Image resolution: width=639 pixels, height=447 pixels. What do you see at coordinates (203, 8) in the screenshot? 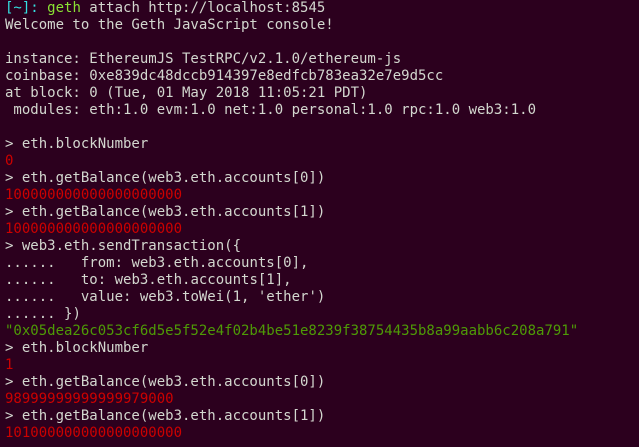
I see `shell-command-args: attach http://localhost:8545` at bounding box center [203, 8].